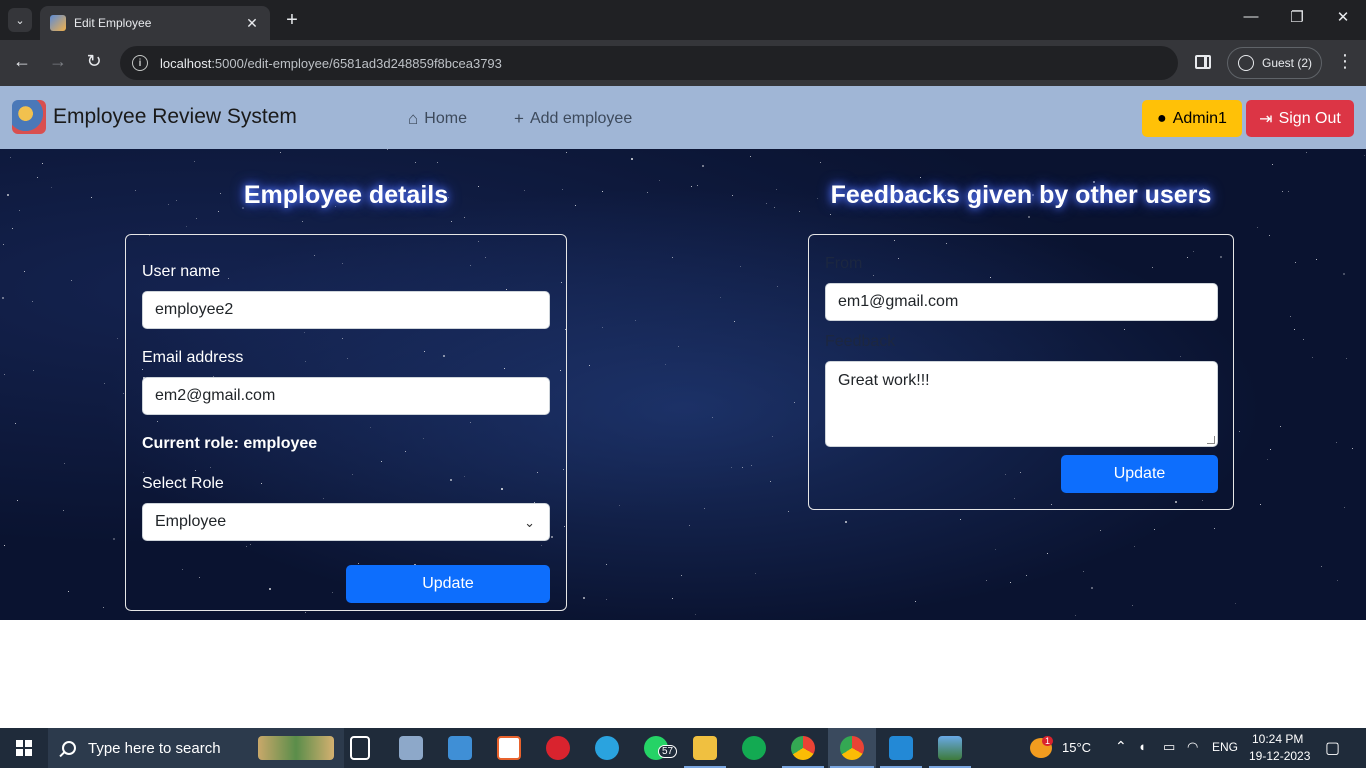 This screenshot has height=768, width=1366. What do you see at coordinates (140, 63) in the screenshot?
I see `site-info-icon: i` at bounding box center [140, 63].